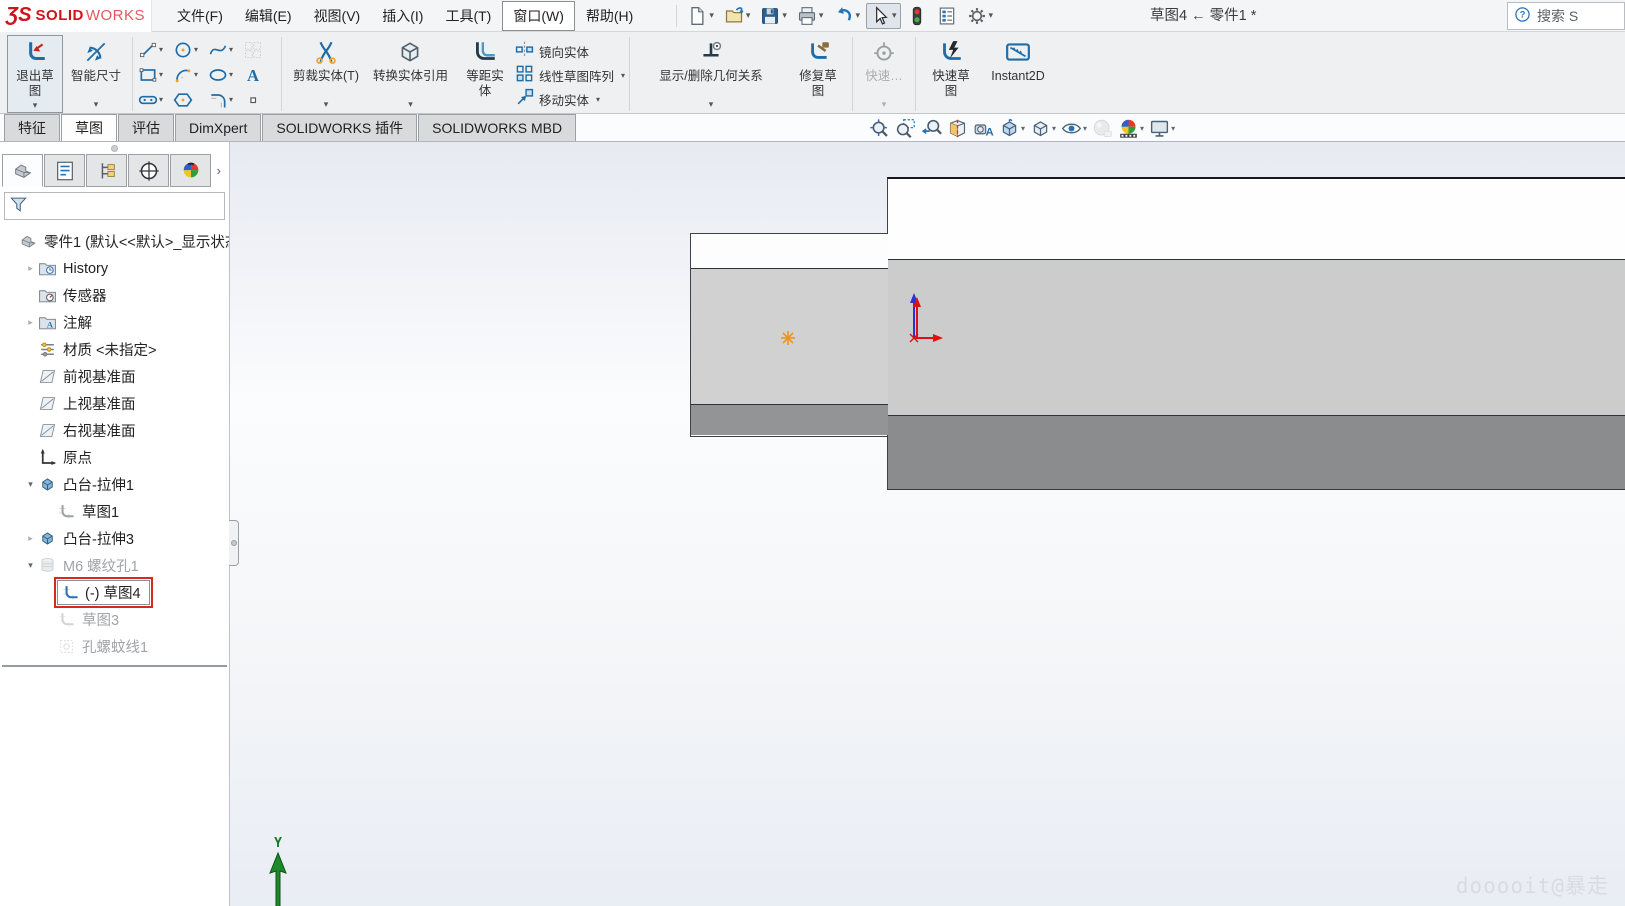 The height and width of the screenshot is (906, 1625). Describe the element at coordinates (609, 16) in the screenshot. I see `menu-item-6: 帮助(H)` at that location.